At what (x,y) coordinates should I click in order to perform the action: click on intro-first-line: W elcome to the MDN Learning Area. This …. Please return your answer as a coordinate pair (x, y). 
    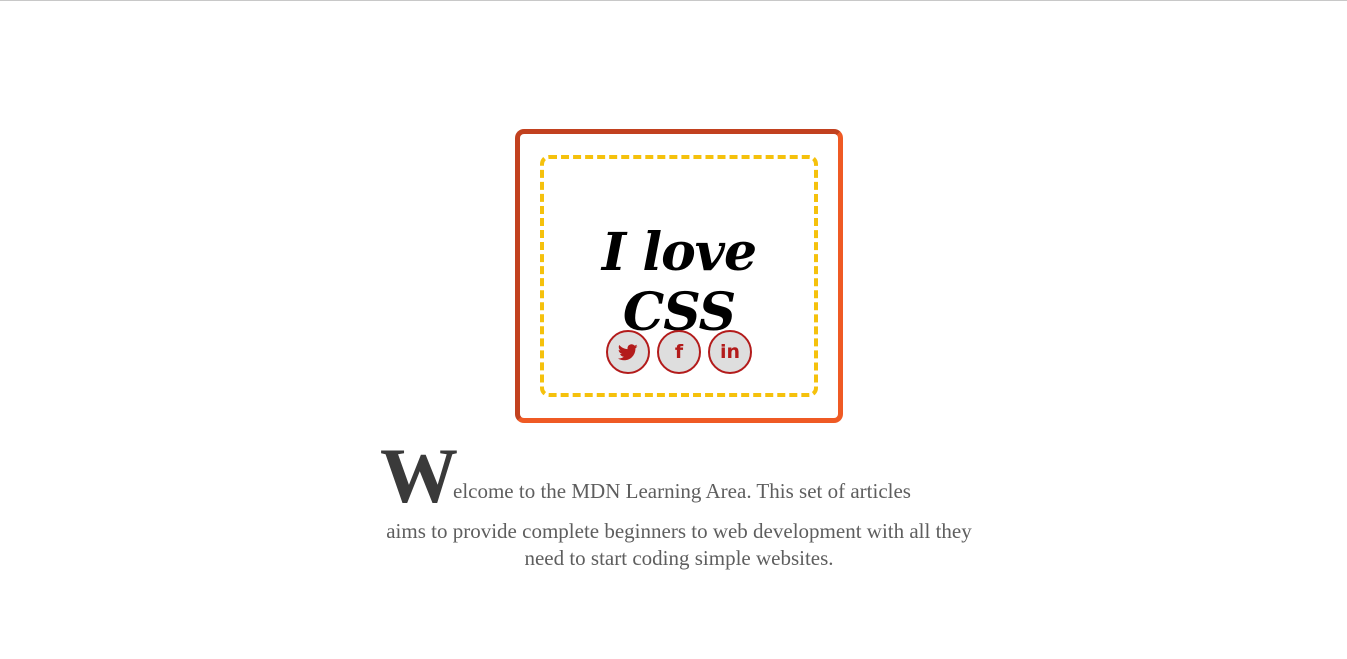
    Looking at the image, I should click on (679, 476).